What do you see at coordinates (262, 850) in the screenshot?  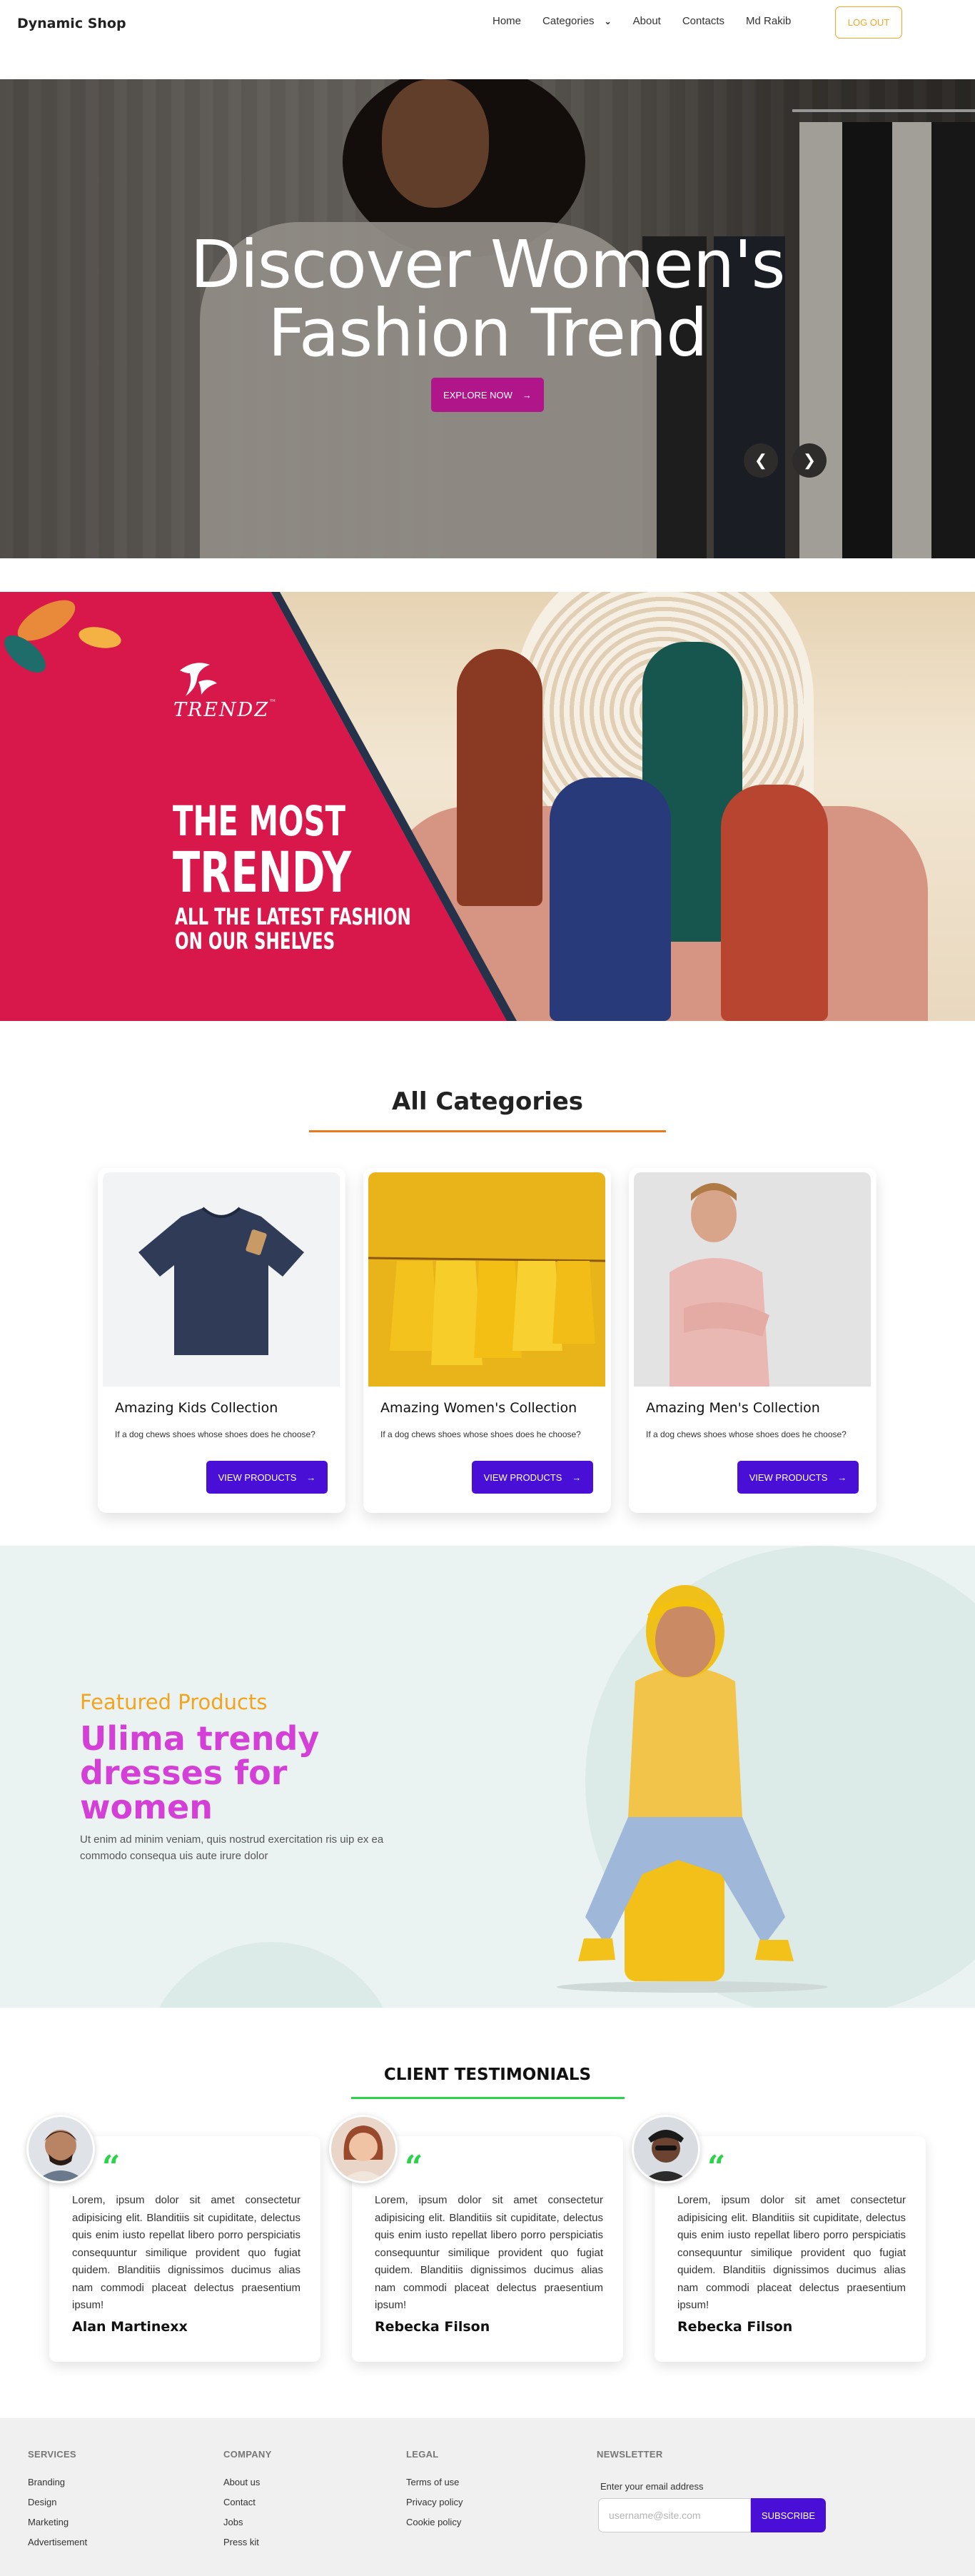 I see `promo-headline: THE MOST TRENDY` at bounding box center [262, 850].